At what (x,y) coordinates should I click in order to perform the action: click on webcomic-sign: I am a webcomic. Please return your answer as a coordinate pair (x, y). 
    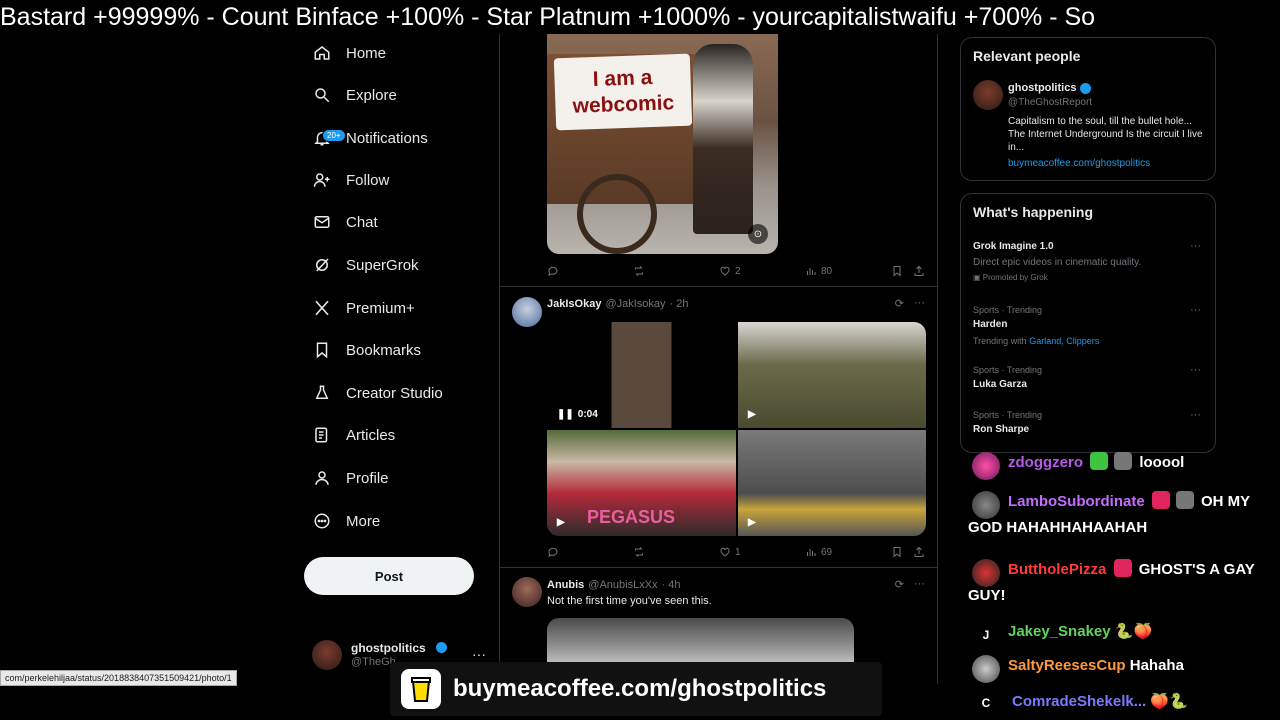
    Looking at the image, I should click on (623, 92).